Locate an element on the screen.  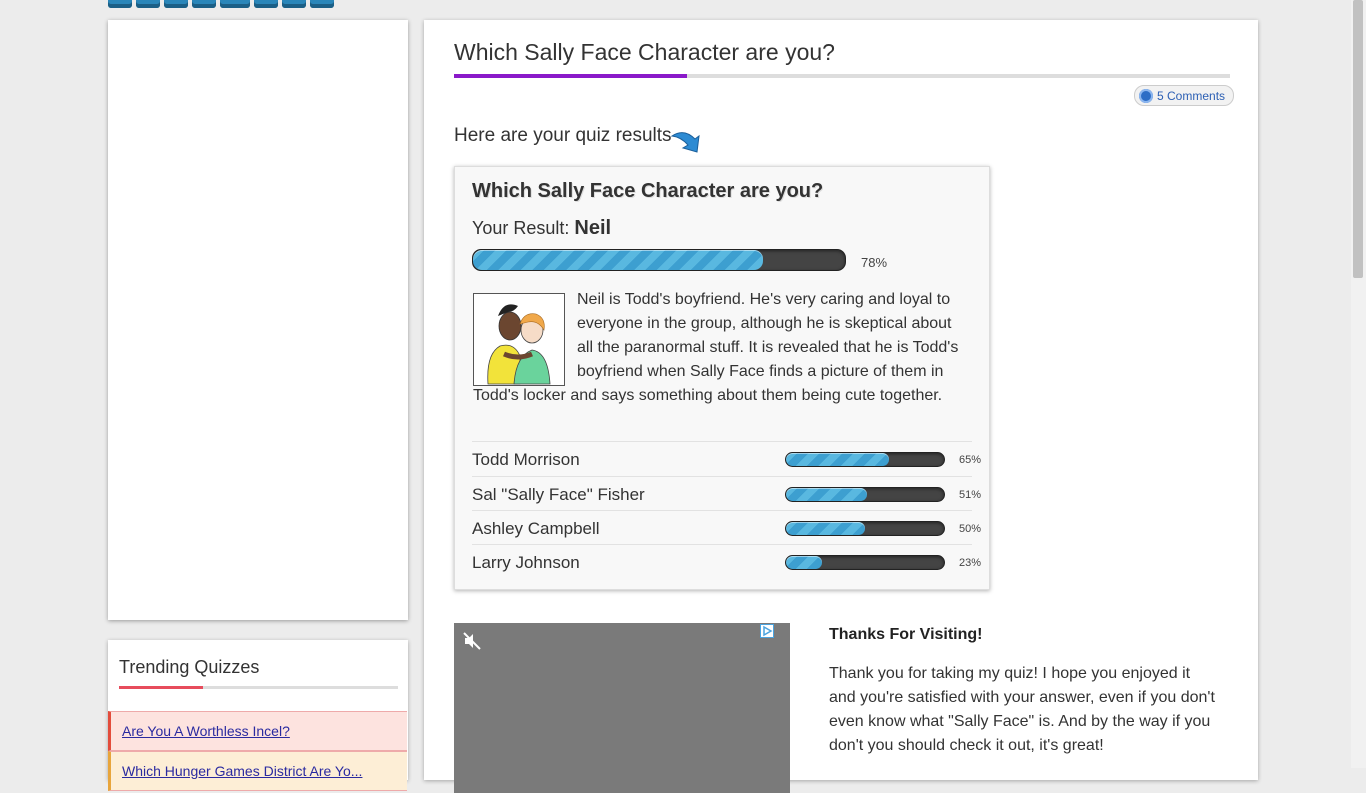
other-result-row: Sal "Sally Face" Fisher 51% is located at coordinates (726, 493).